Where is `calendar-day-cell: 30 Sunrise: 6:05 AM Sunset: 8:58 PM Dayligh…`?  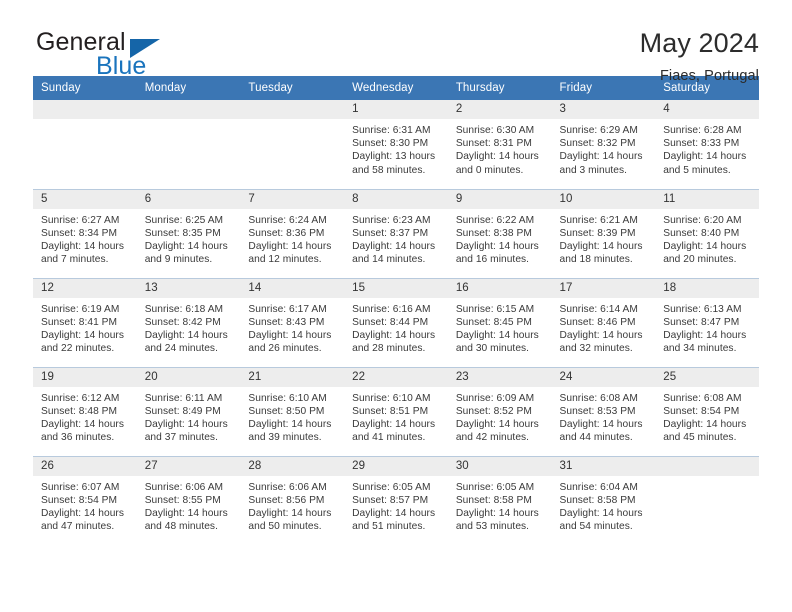
calendar-day-cell: 30 Sunrise: 6:05 AM Sunset: 8:58 PM Dayligh… is located at coordinates (499, 500).